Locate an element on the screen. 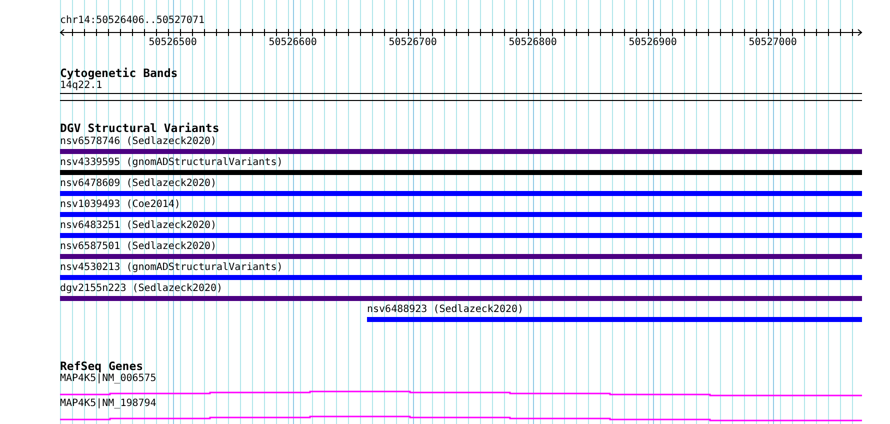  band-label: 14q22.1 is located at coordinates (81, 86).